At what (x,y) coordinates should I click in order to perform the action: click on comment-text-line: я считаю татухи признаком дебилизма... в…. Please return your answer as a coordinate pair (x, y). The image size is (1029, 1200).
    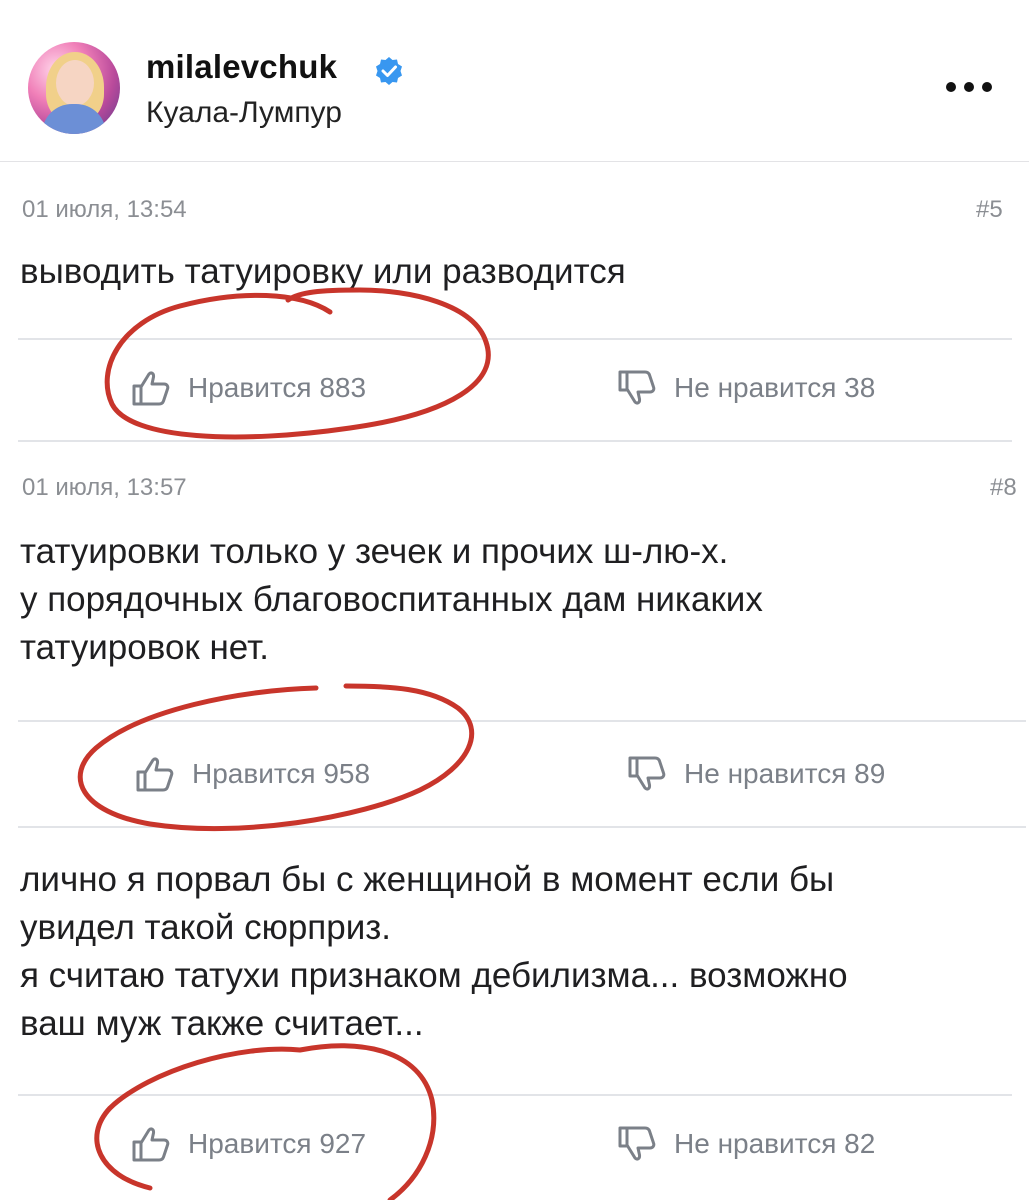
    Looking at the image, I should click on (434, 975).